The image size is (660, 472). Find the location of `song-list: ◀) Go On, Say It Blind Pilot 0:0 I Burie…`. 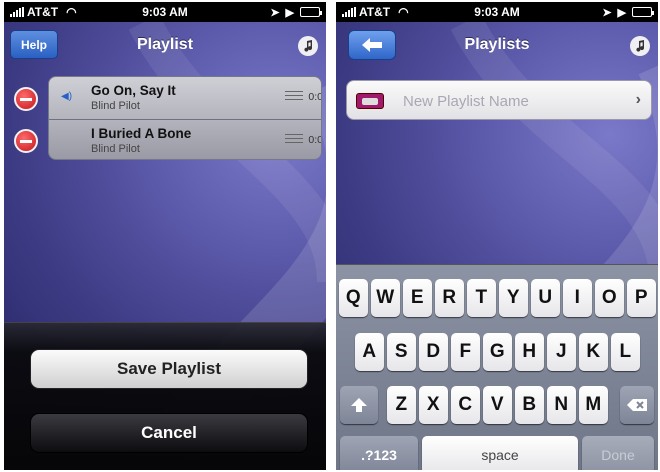

song-list: ◀) Go On, Say It Blind Pilot 0:0 I Burie… is located at coordinates (185, 118).